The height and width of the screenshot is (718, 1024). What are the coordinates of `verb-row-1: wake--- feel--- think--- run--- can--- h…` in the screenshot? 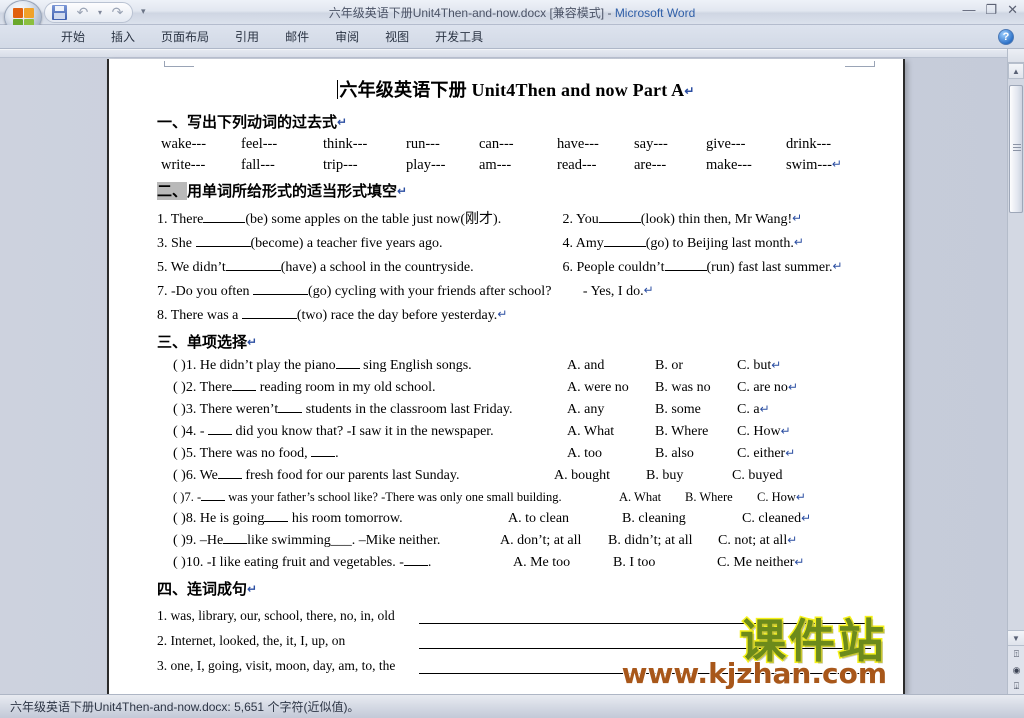 It's located at (516, 144).